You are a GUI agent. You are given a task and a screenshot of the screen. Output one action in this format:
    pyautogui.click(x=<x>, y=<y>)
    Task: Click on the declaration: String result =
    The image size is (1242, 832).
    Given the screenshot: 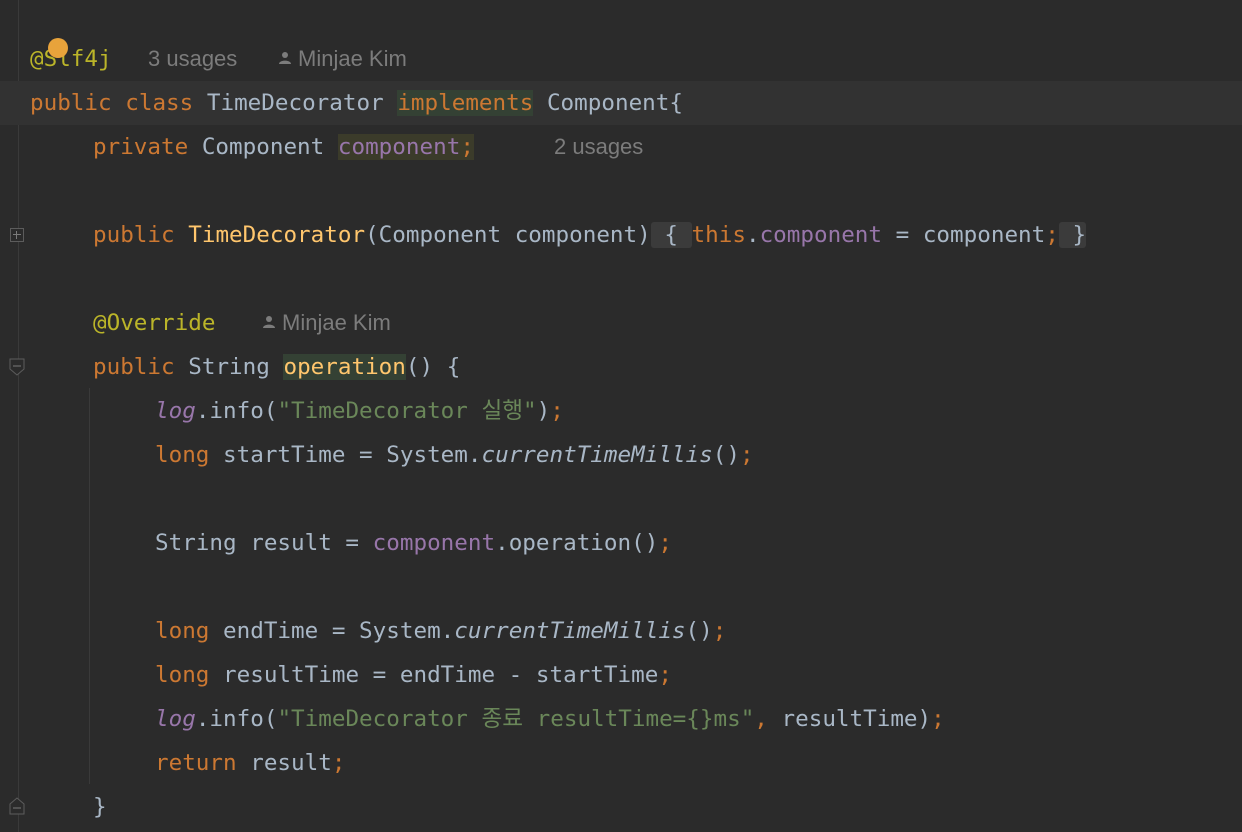 What is the action you would take?
    pyautogui.click(x=264, y=543)
    